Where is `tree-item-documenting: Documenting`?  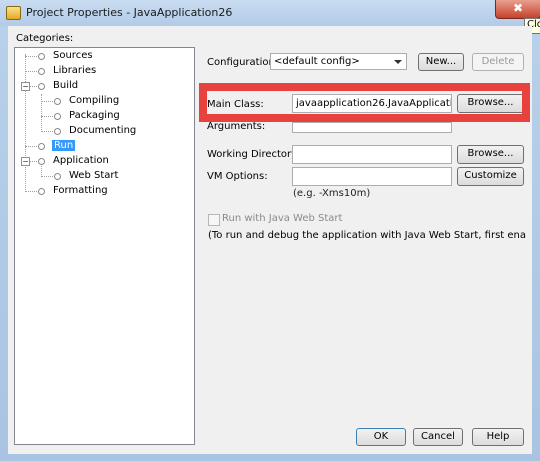 tree-item-documenting: Documenting is located at coordinates (102, 130).